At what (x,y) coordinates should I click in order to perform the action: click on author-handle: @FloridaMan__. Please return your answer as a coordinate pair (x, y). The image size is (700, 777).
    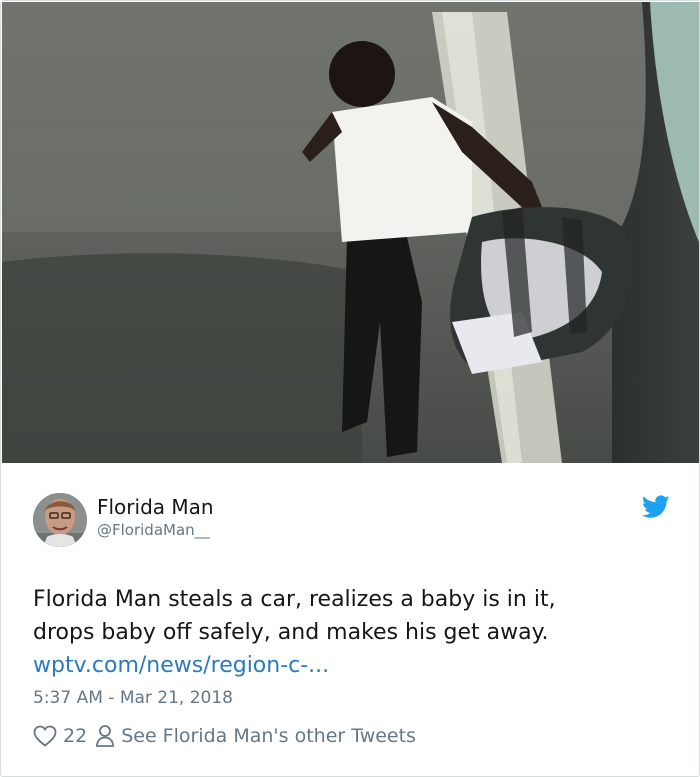
    Looking at the image, I should click on (153, 530).